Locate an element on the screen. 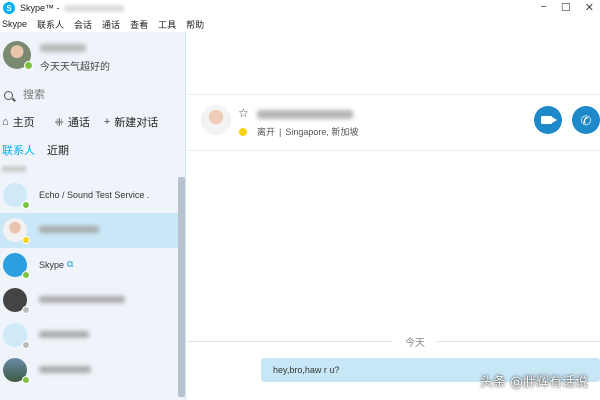 This screenshot has height=400, width=600. chat-location: Singapore, 新加坡 is located at coordinates (322, 132).